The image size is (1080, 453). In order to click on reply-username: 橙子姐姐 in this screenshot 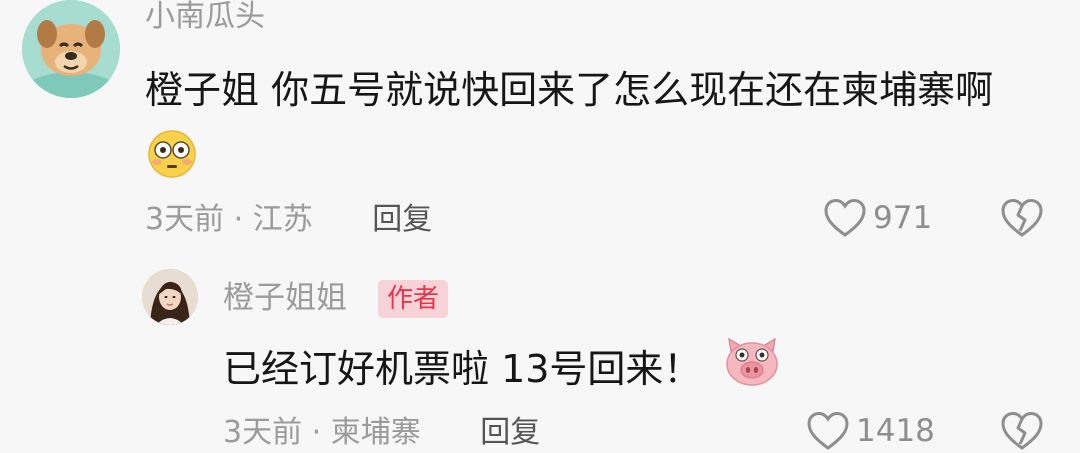, I will do `click(285, 298)`.